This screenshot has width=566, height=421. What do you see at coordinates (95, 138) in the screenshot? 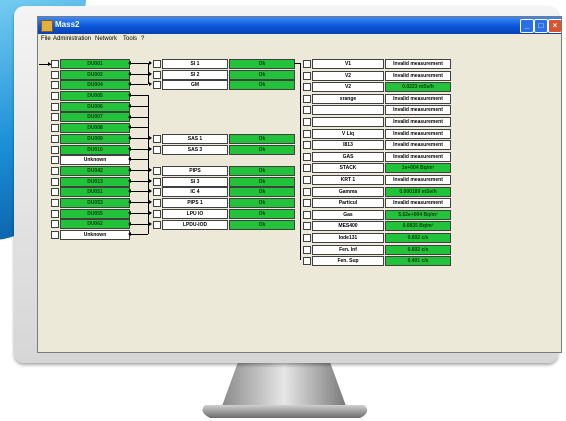
I see `device-label: DU009` at bounding box center [95, 138].